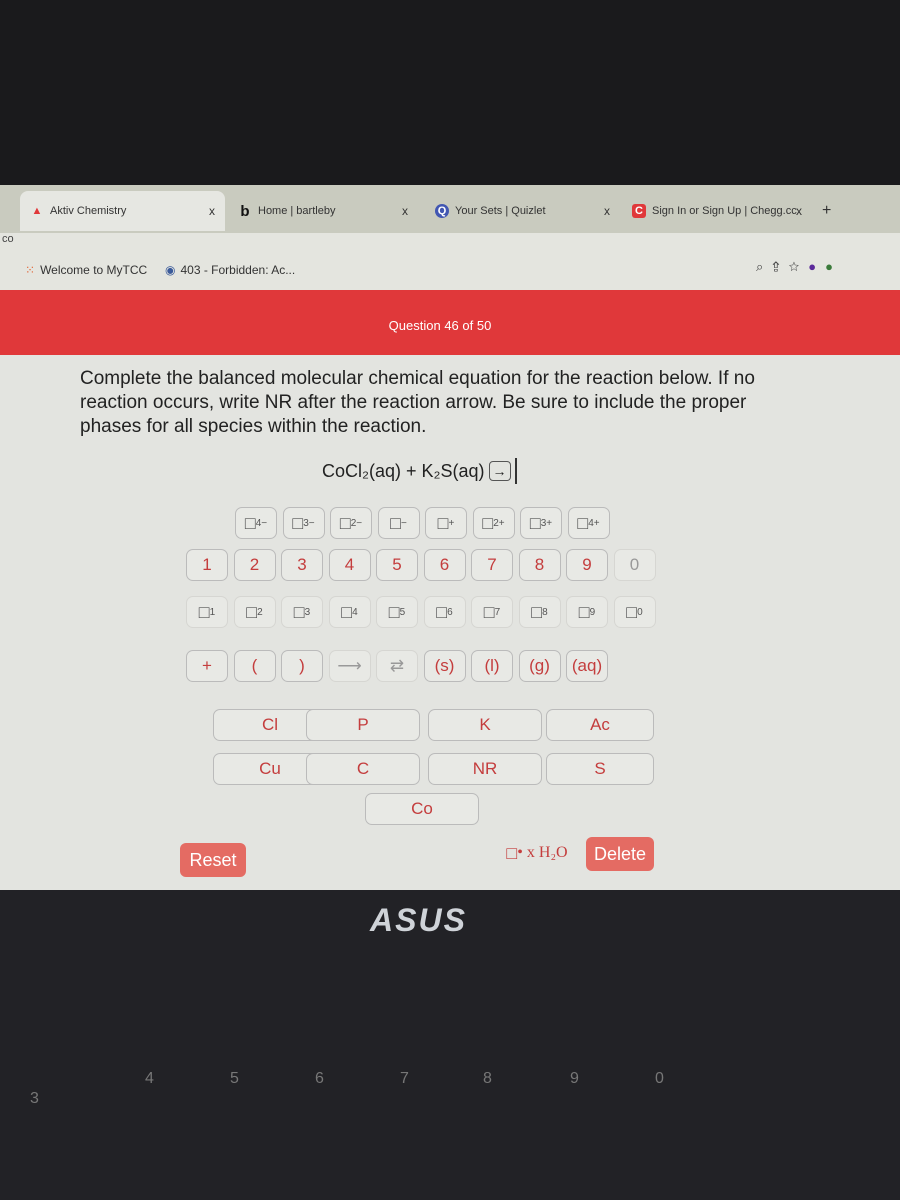  I want to click on key-digit: 1, so click(207, 565).